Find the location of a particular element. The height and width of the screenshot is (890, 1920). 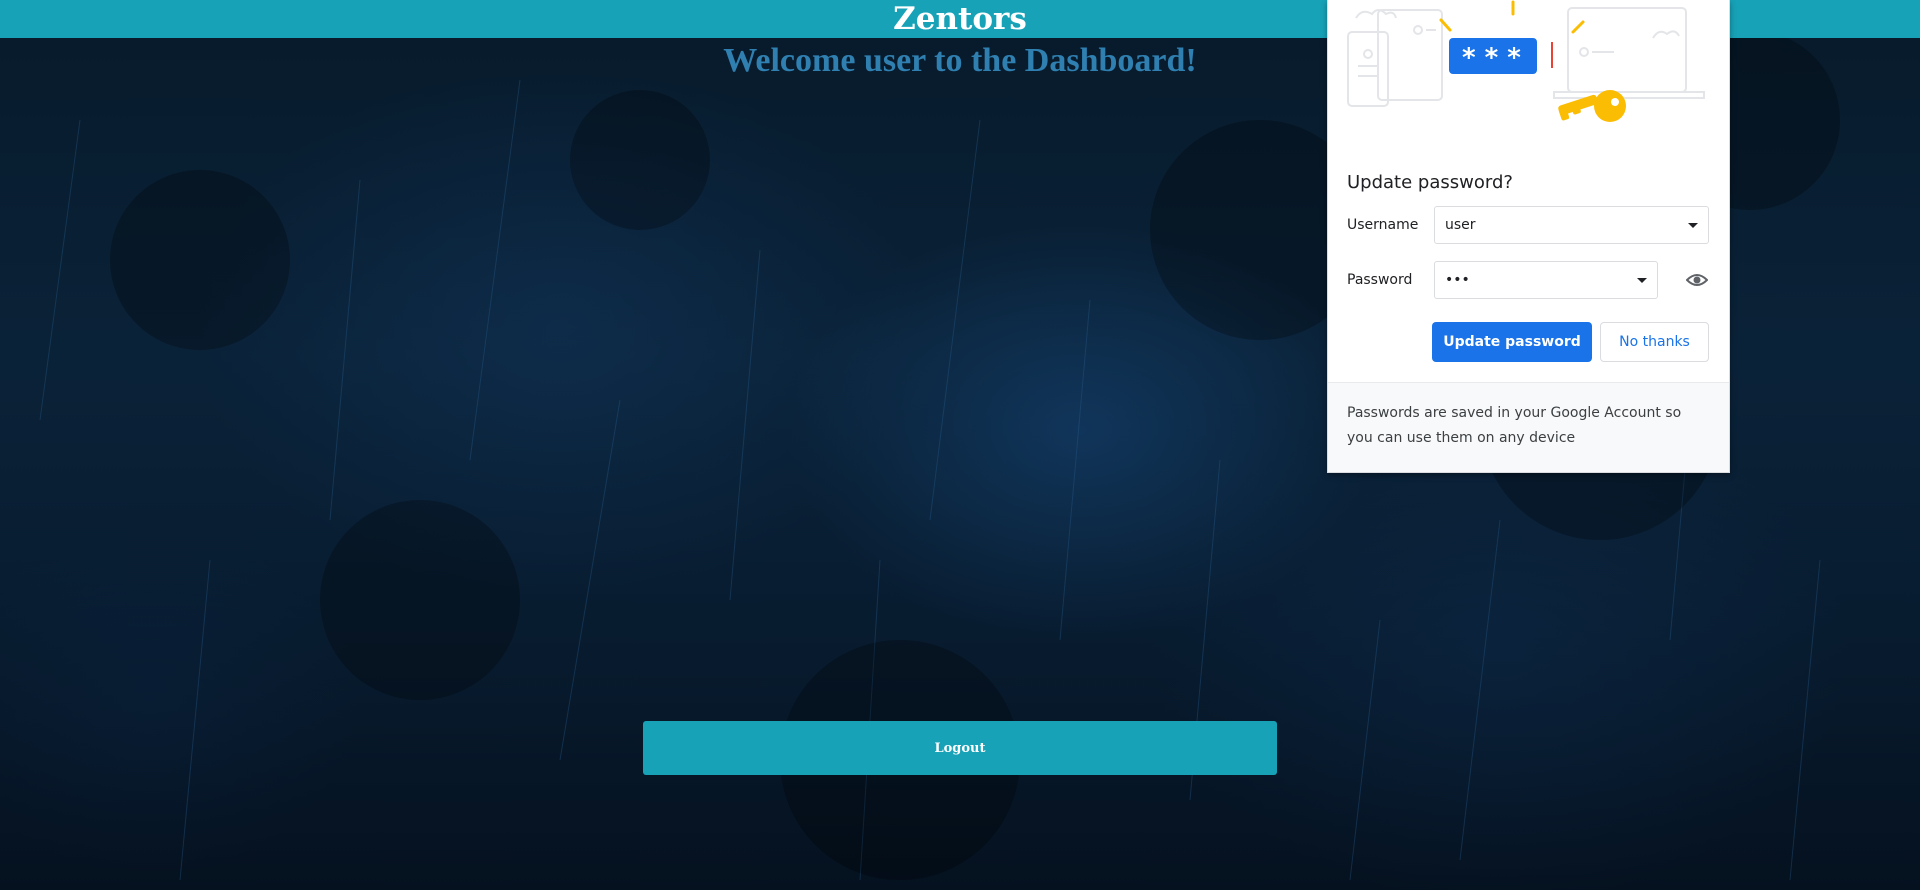

password-chip-text: * * * is located at coordinates (1491, 58).